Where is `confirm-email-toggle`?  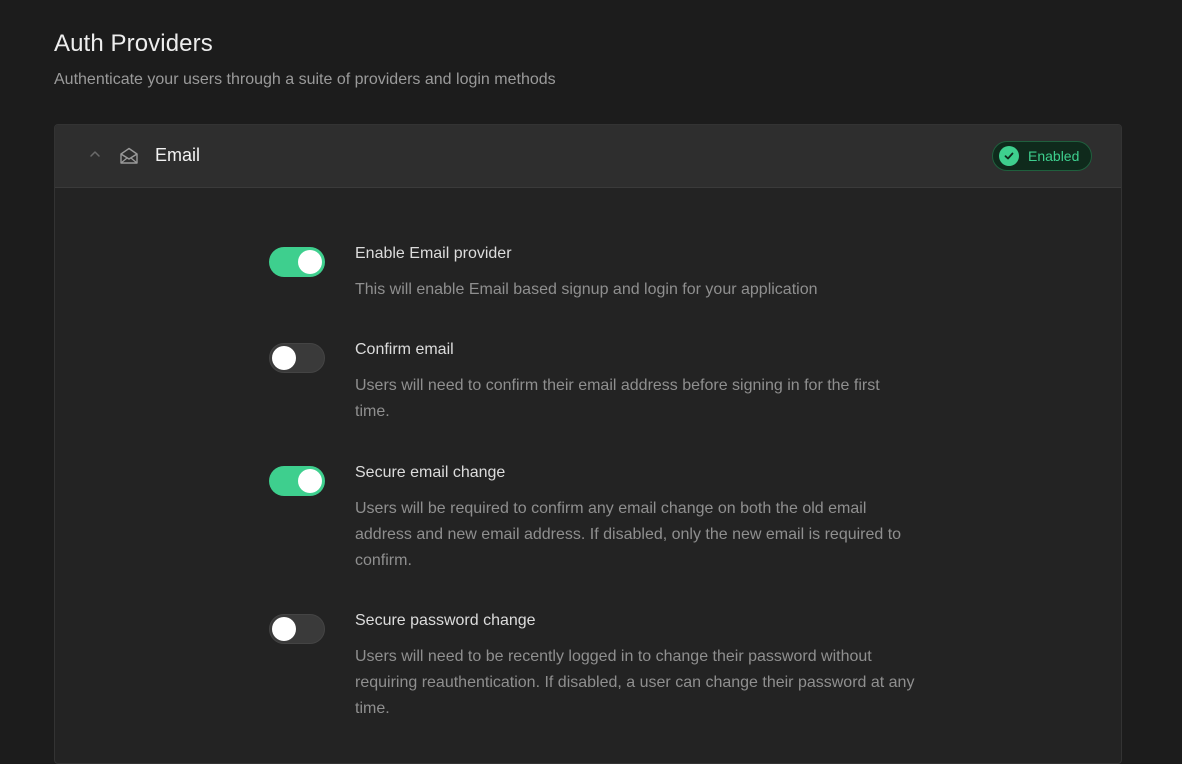
confirm-email-toggle is located at coordinates (297, 358).